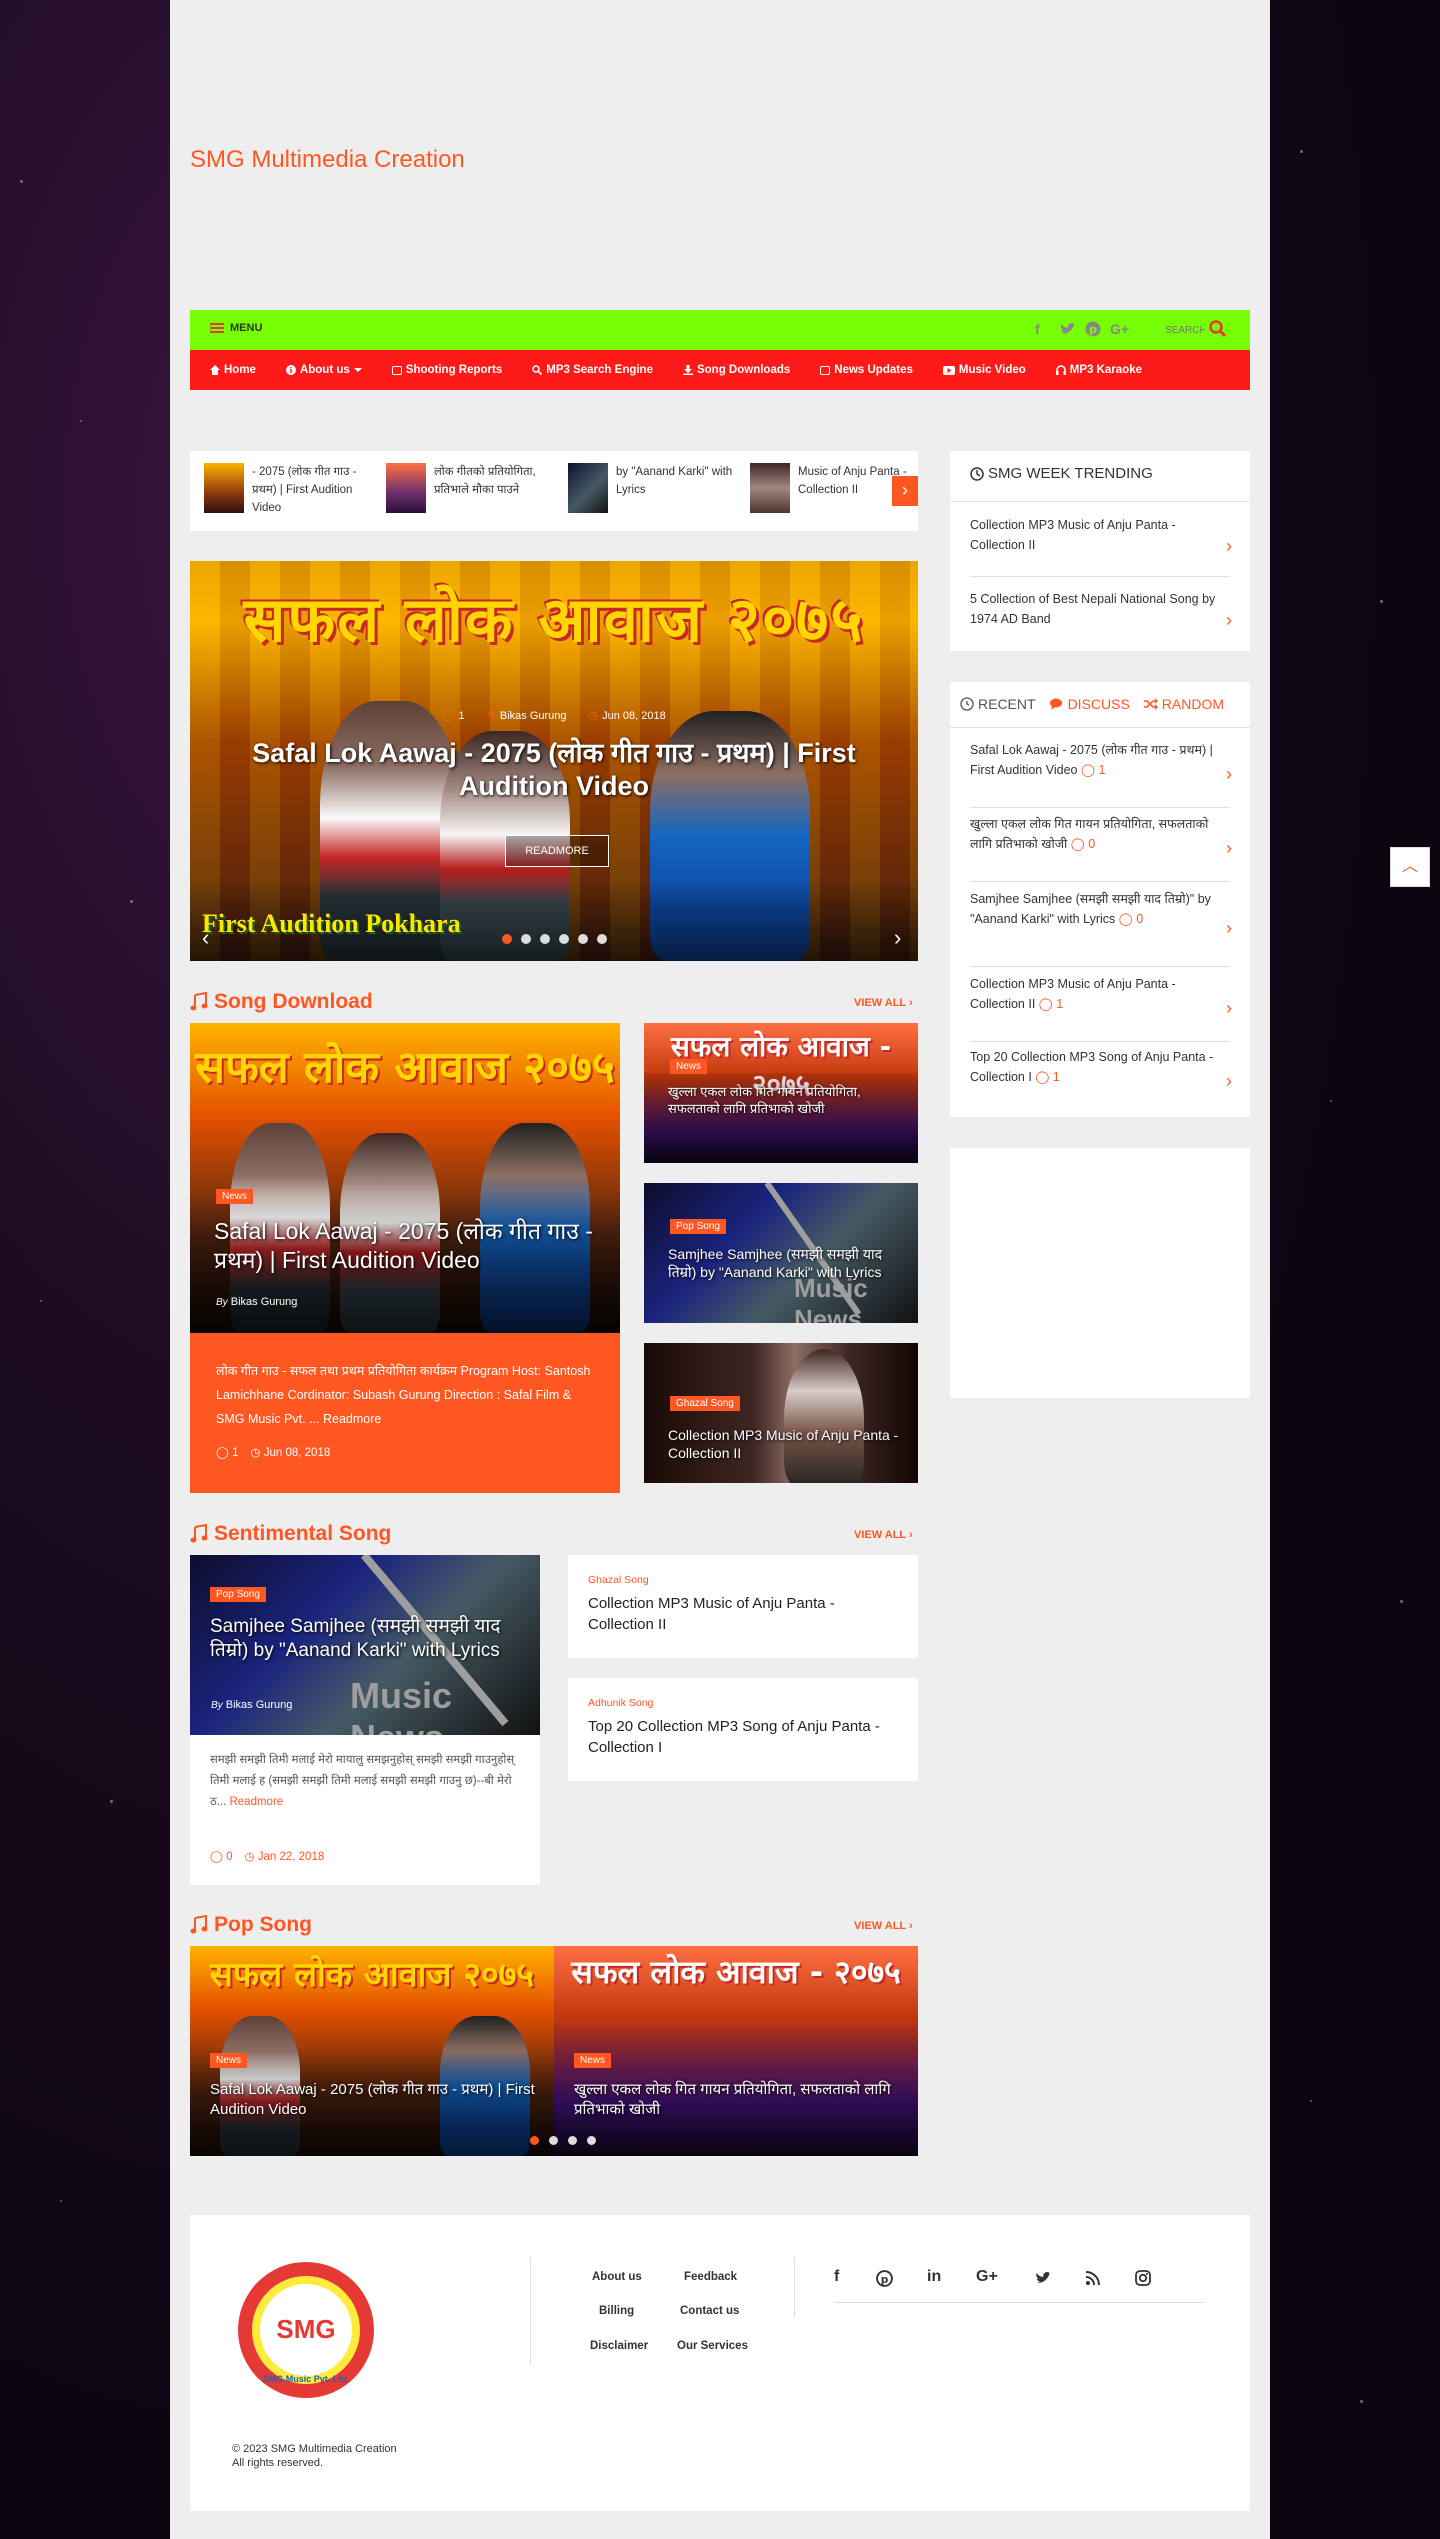 This screenshot has height=2539, width=1440. What do you see at coordinates (710, 2277) in the screenshot?
I see `footer-link-feedback: Feedback` at bounding box center [710, 2277].